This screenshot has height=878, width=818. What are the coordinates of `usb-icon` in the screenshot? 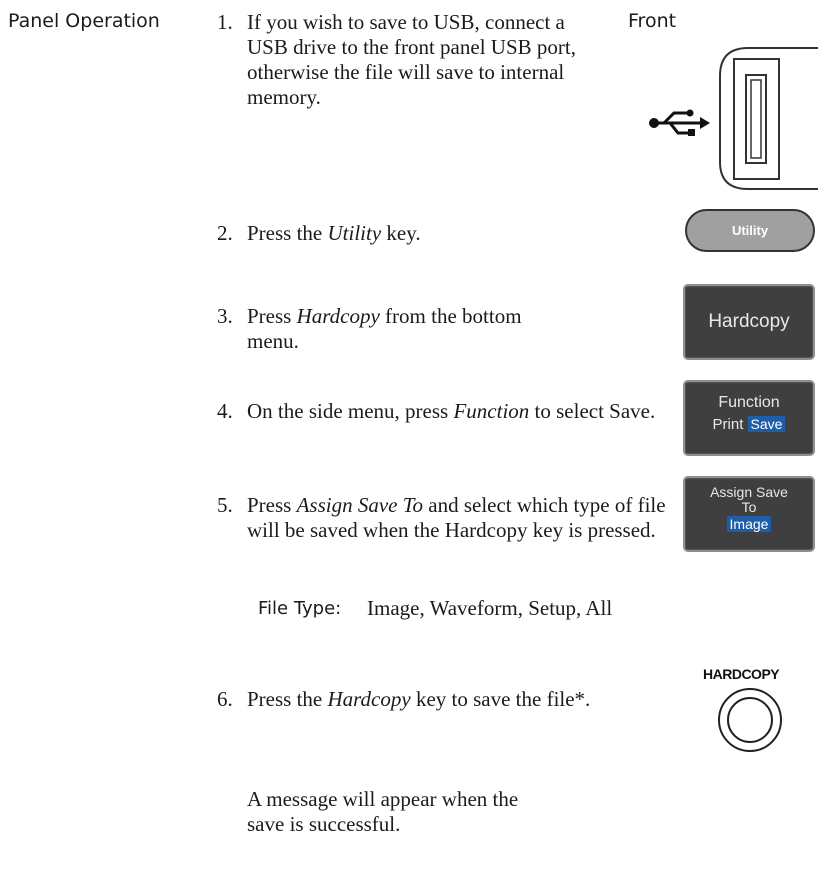 It's located at (679, 122).